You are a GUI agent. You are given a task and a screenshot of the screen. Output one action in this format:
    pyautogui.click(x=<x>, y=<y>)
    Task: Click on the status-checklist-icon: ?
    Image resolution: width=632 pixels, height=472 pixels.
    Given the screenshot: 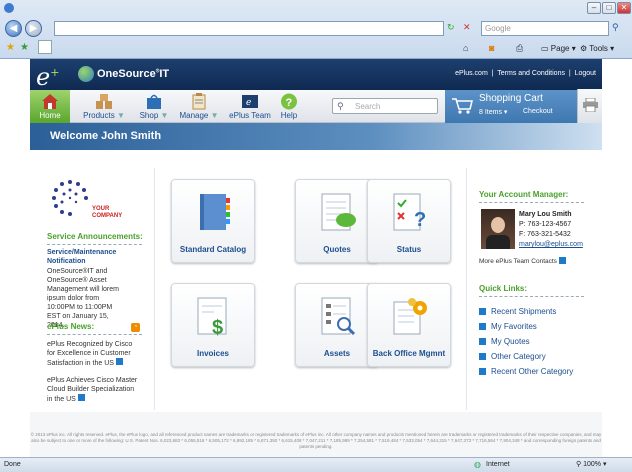 What is the action you would take?
    pyautogui.click(x=410, y=213)
    